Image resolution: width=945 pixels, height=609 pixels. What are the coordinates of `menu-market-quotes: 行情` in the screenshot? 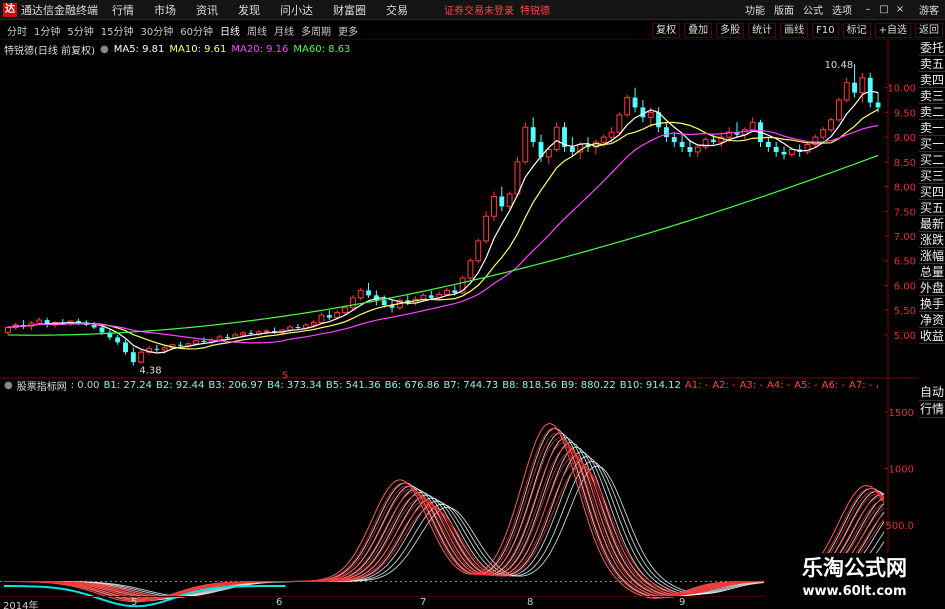 It's located at (123, 10).